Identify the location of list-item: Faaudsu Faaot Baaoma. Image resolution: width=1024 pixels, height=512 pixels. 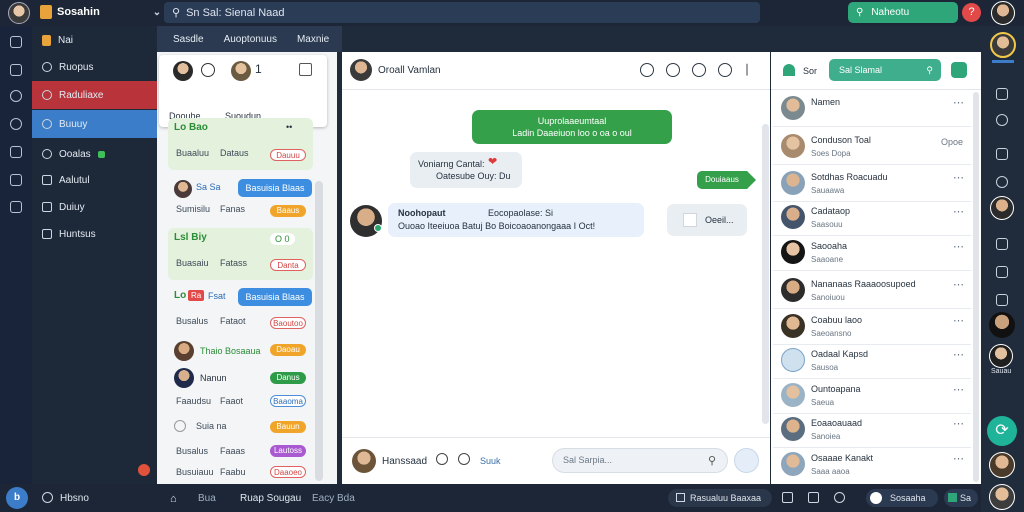
(240, 402).